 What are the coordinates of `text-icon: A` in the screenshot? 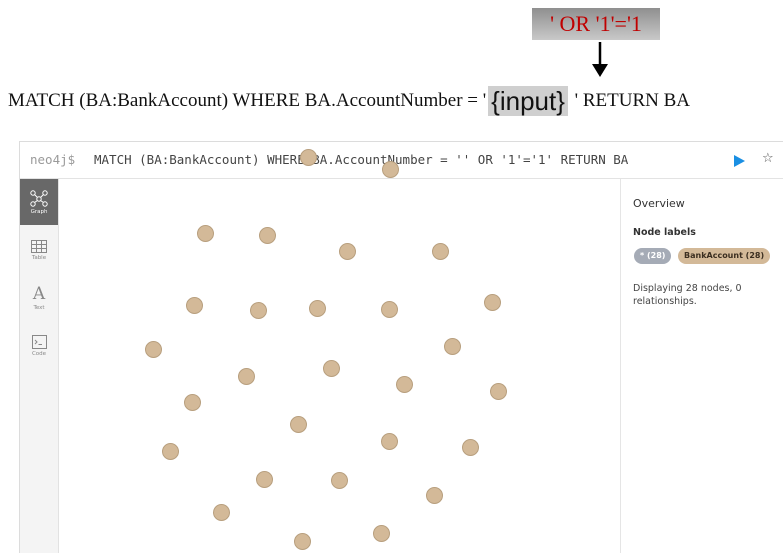 It's located at (39, 294).